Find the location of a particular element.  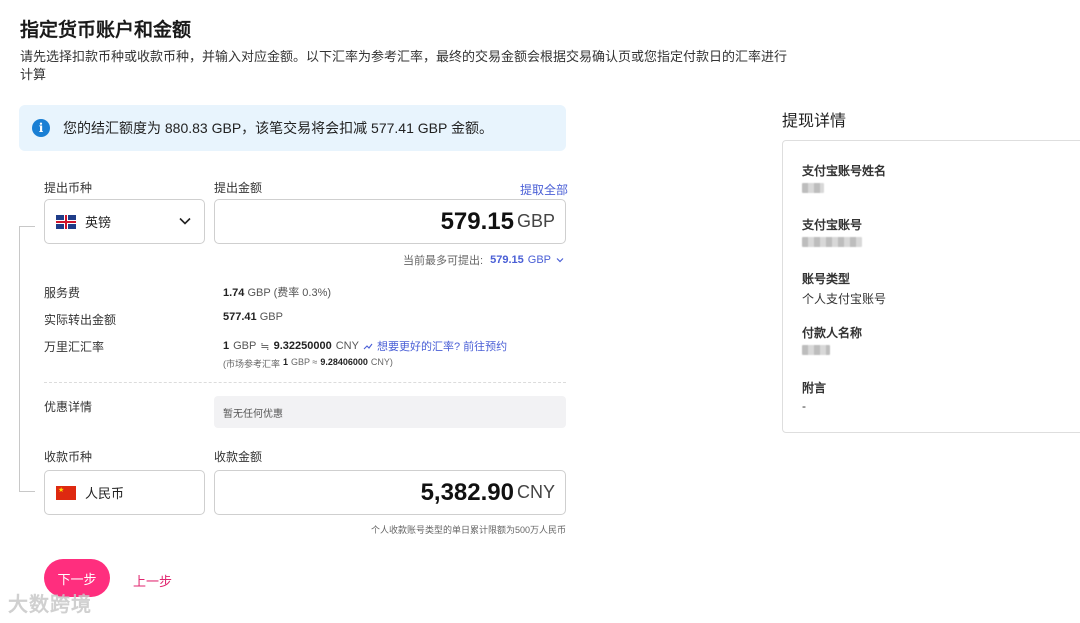

withdraw-amount-value: 579.15 is located at coordinates (477, 221).